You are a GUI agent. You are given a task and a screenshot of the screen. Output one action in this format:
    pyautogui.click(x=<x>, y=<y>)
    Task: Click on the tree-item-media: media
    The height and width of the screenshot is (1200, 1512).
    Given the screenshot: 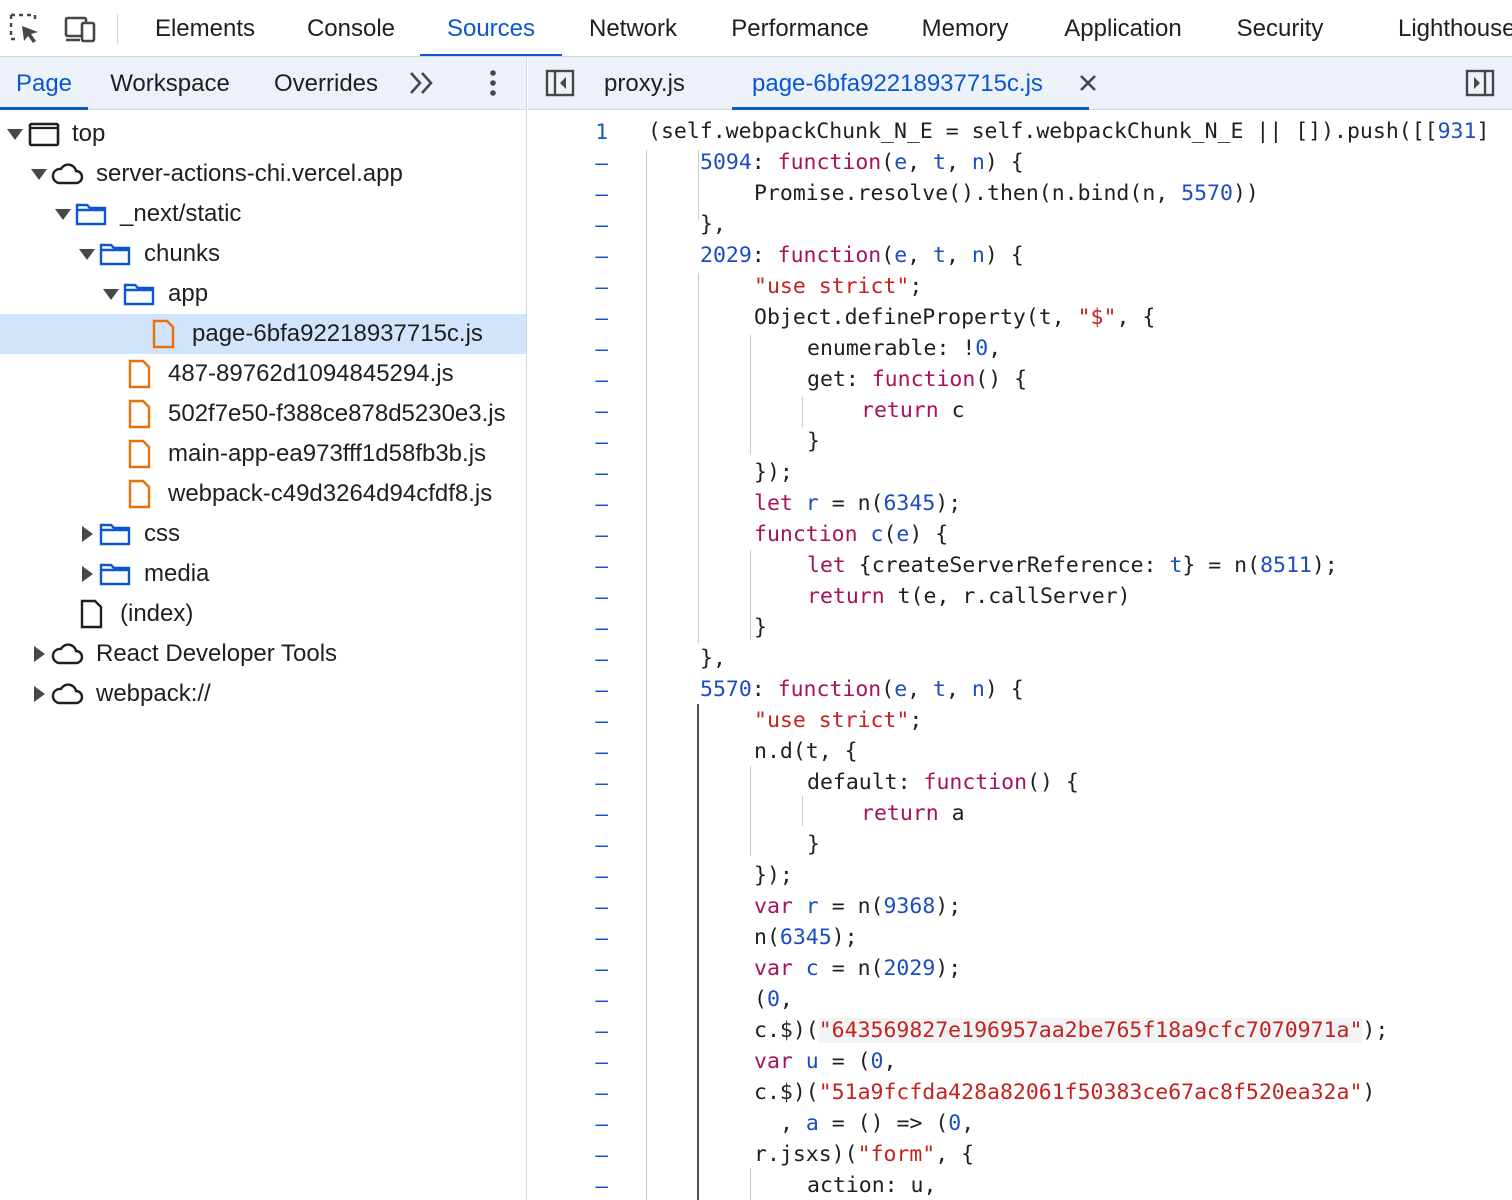 What is the action you would take?
    pyautogui.click(x=263, y=574)
    